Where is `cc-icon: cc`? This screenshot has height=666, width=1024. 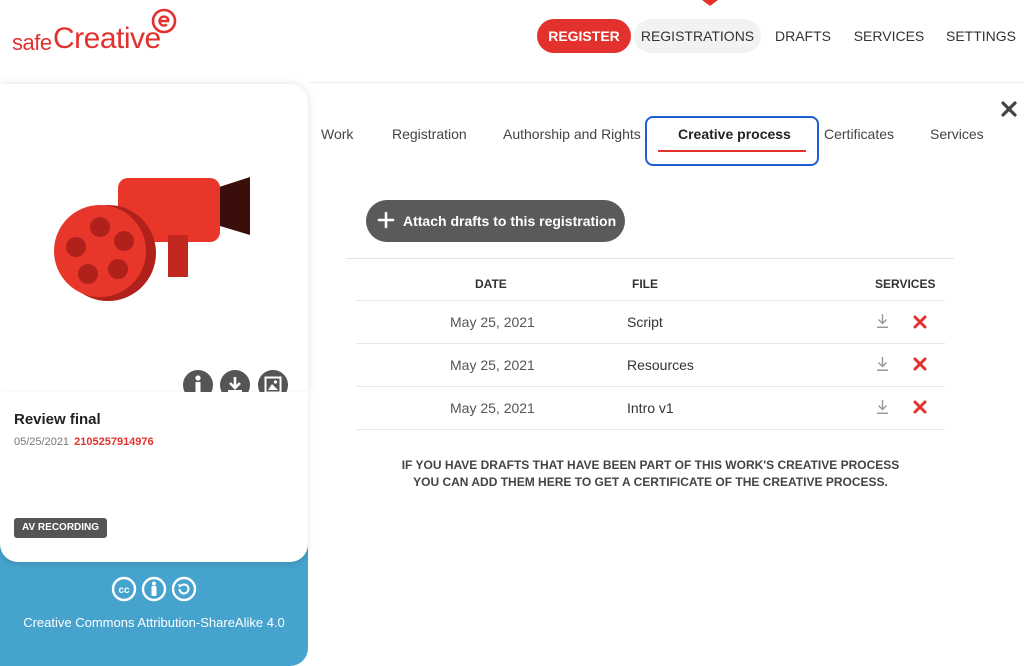 cc-icon: cc is located at coordinates (124, 589).